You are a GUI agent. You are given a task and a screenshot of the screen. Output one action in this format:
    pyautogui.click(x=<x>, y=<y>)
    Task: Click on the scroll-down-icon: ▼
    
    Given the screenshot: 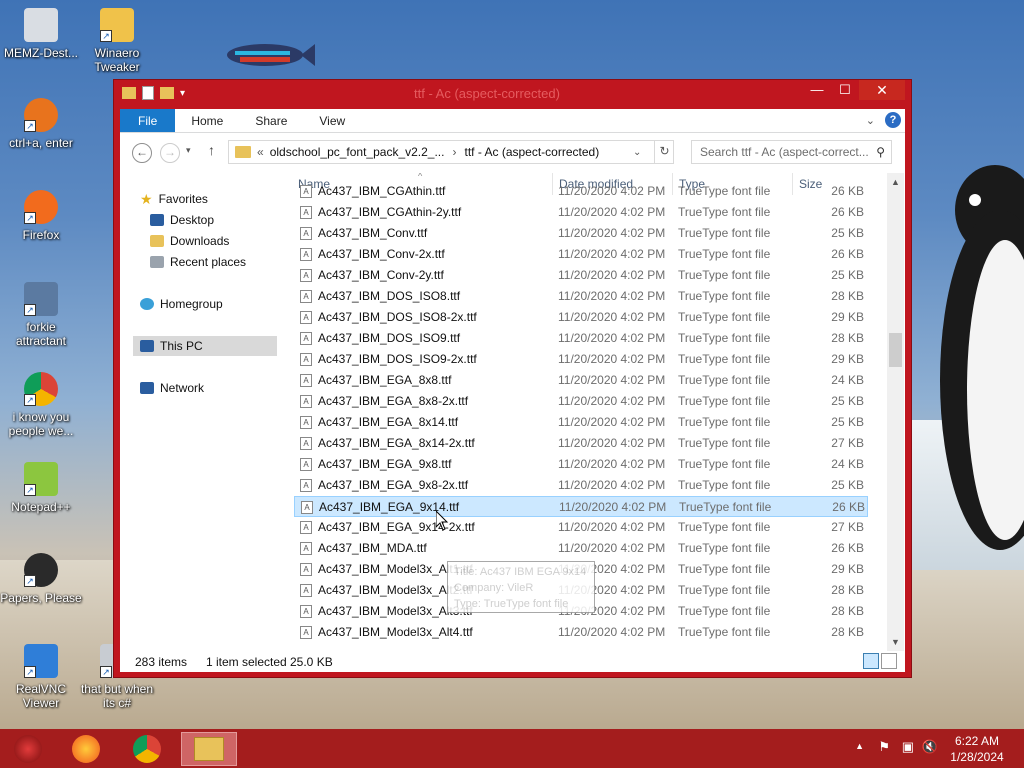 What is the action you would take?
    pyautogui.click(x=895, y=642)
    